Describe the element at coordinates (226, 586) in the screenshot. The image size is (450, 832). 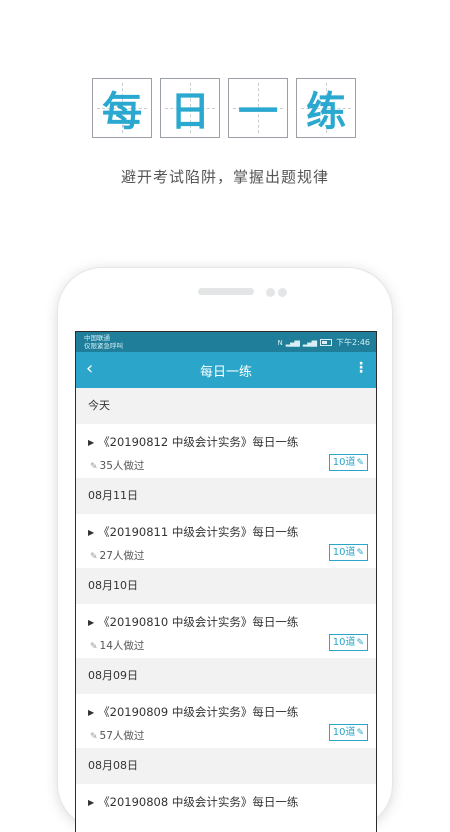
I see `date-header: 08月10日` at that location.